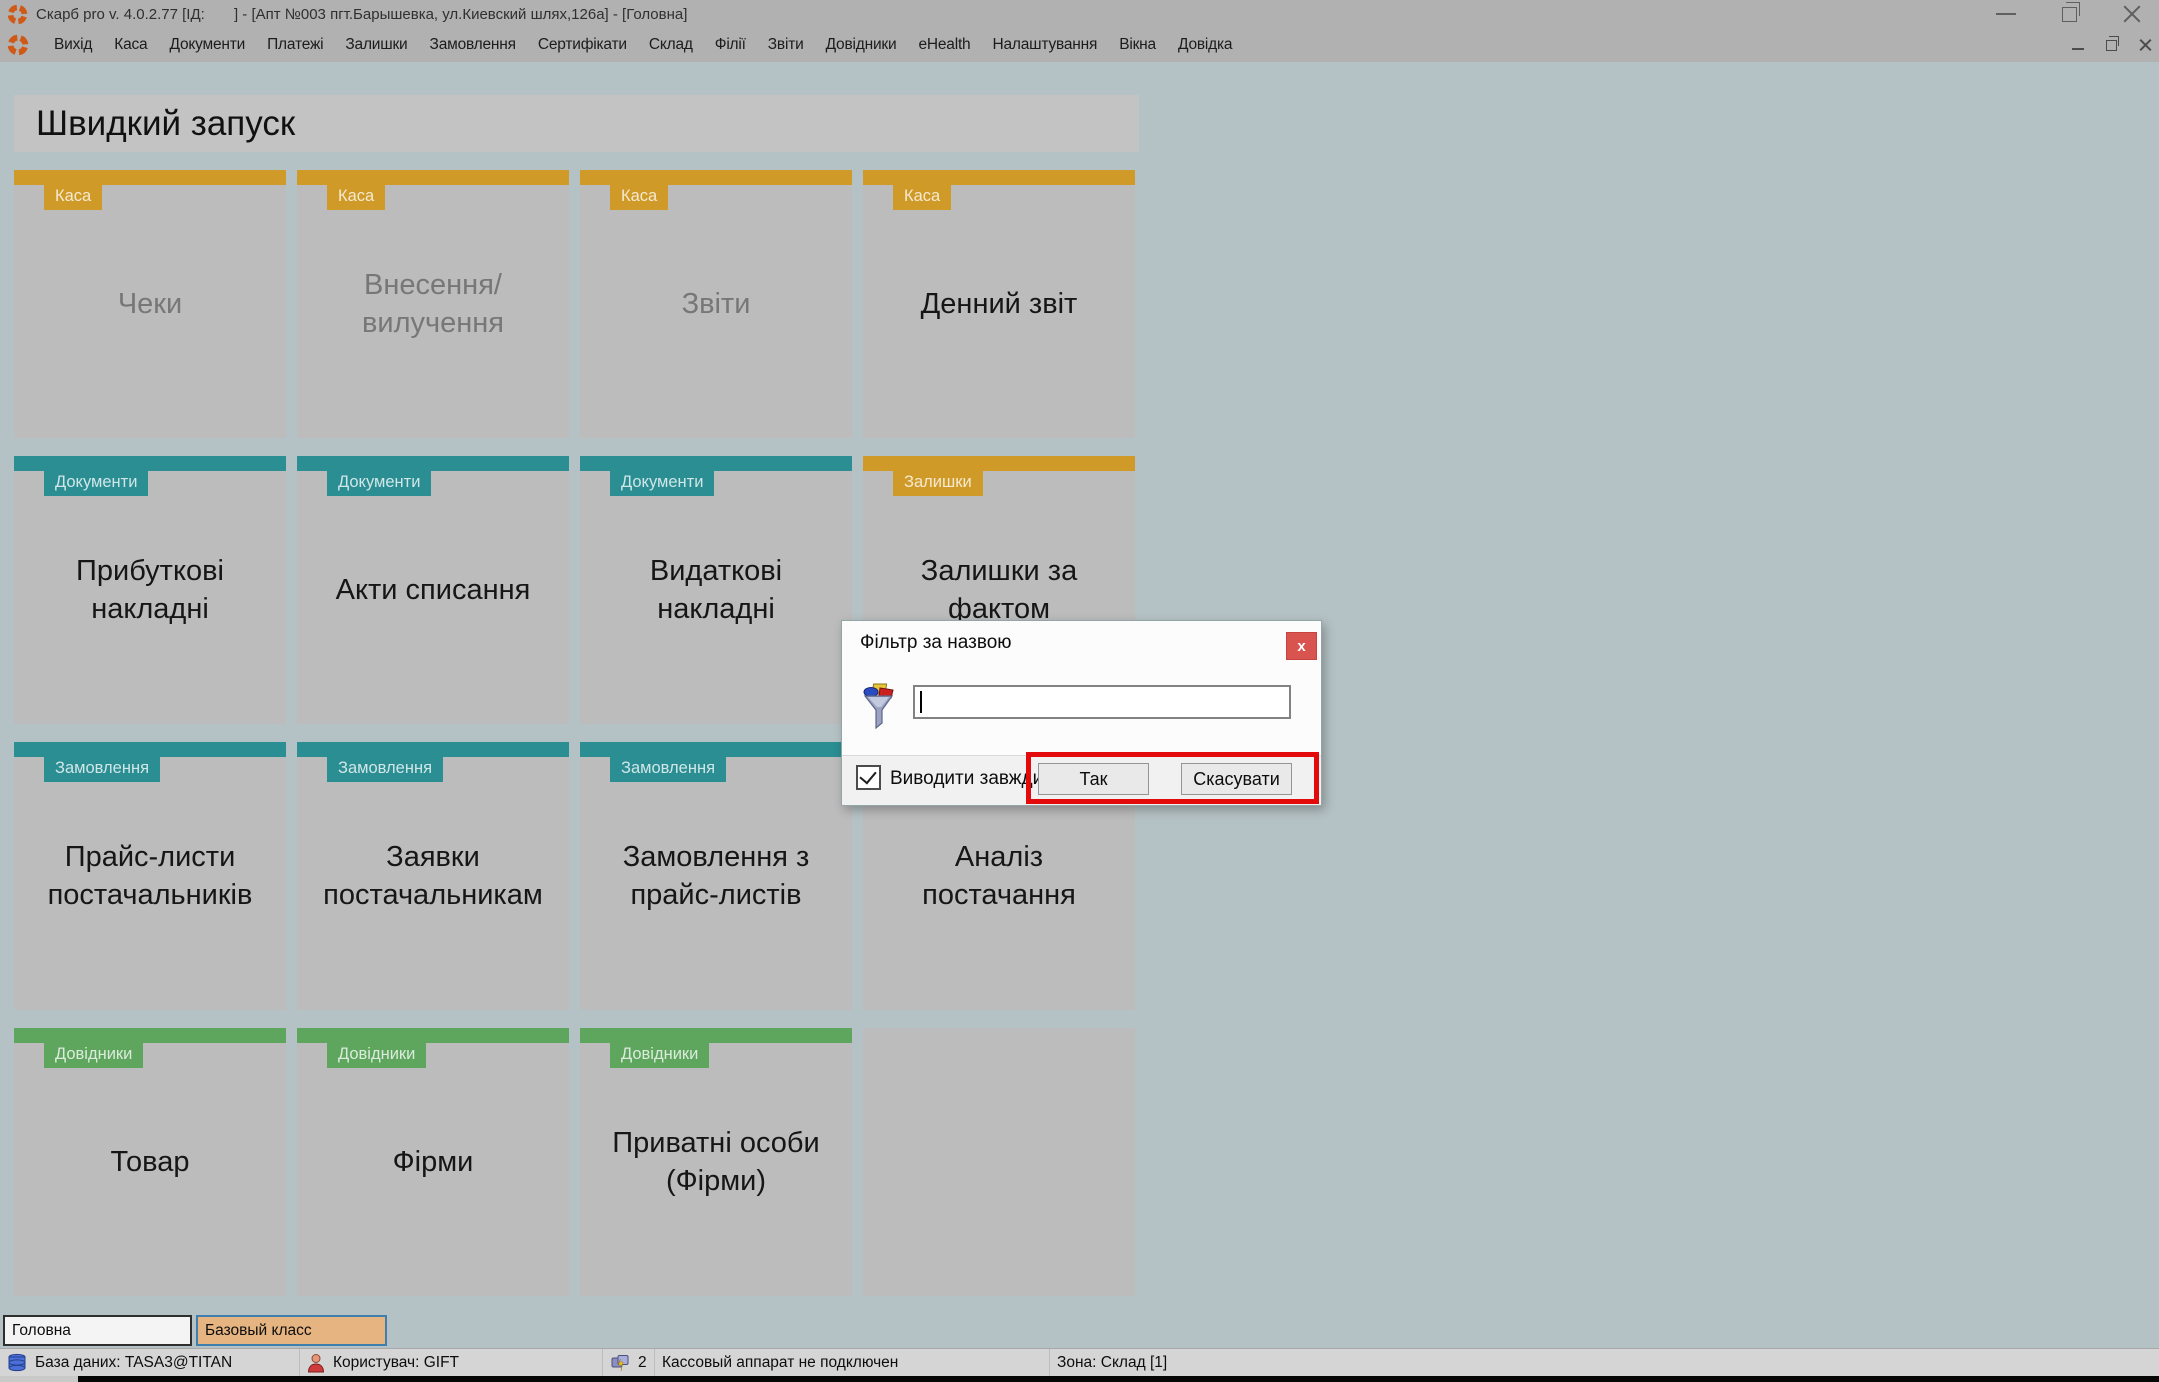 The width and height of the screenshot is (2159, 1382). I want to click on tab-holovna: Головна, so click(97, 1330).